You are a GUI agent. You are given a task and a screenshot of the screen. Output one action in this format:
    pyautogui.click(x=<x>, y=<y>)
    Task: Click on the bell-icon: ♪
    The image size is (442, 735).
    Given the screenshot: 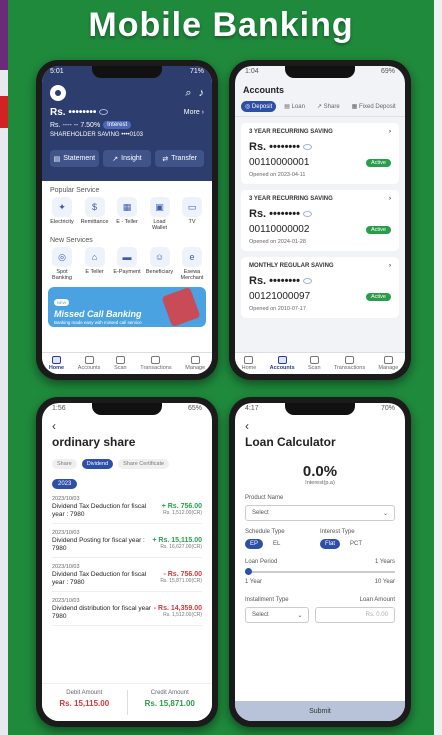 What is the action you would take?
    pyautogui.click(x=202, y=93)
    